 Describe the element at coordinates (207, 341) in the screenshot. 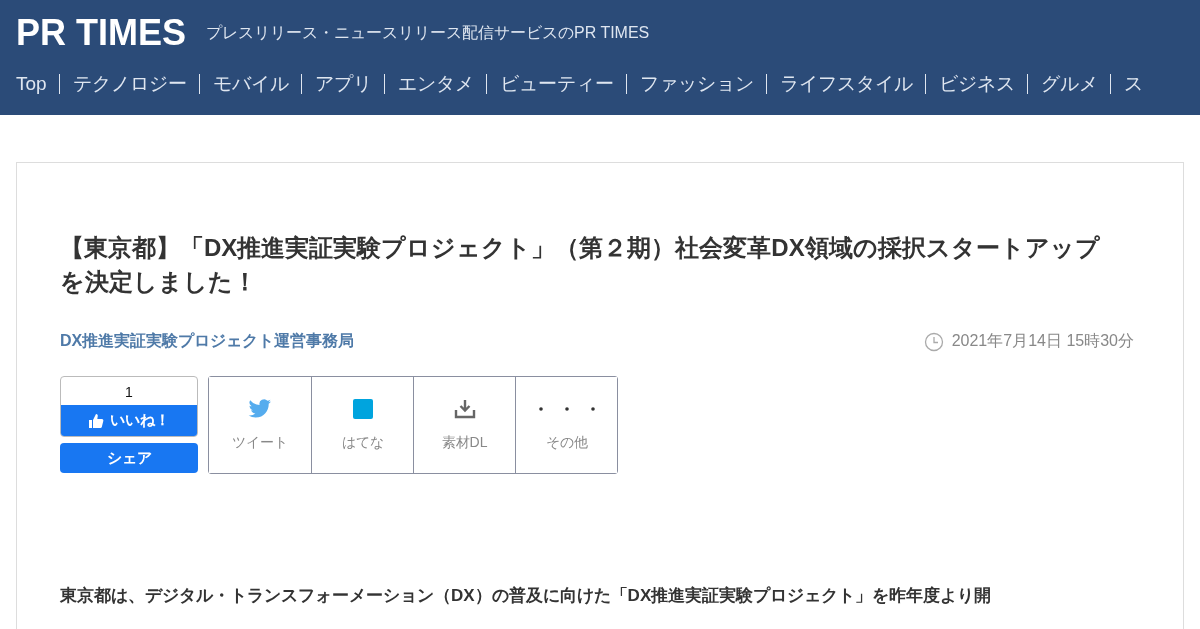

I see `company-link: DX推進実証実験プロジェクト運営事務局` at that location.